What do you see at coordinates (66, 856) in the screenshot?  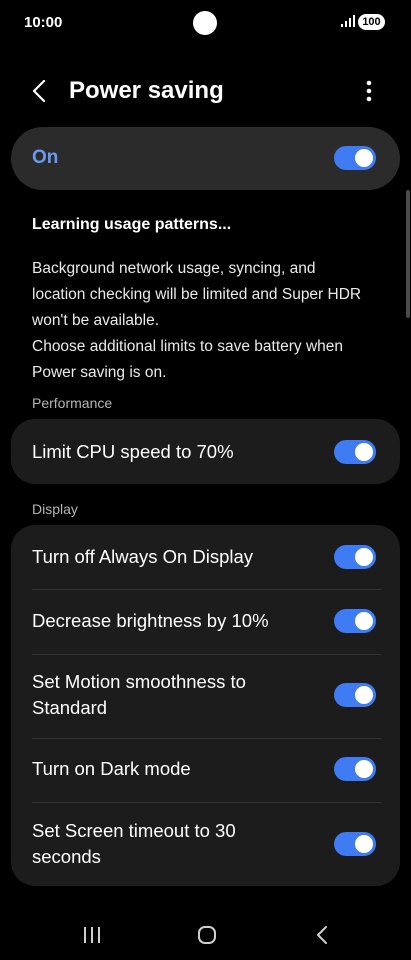 I see `setting-label-line2: seconds` at bounding box center [66, 856].